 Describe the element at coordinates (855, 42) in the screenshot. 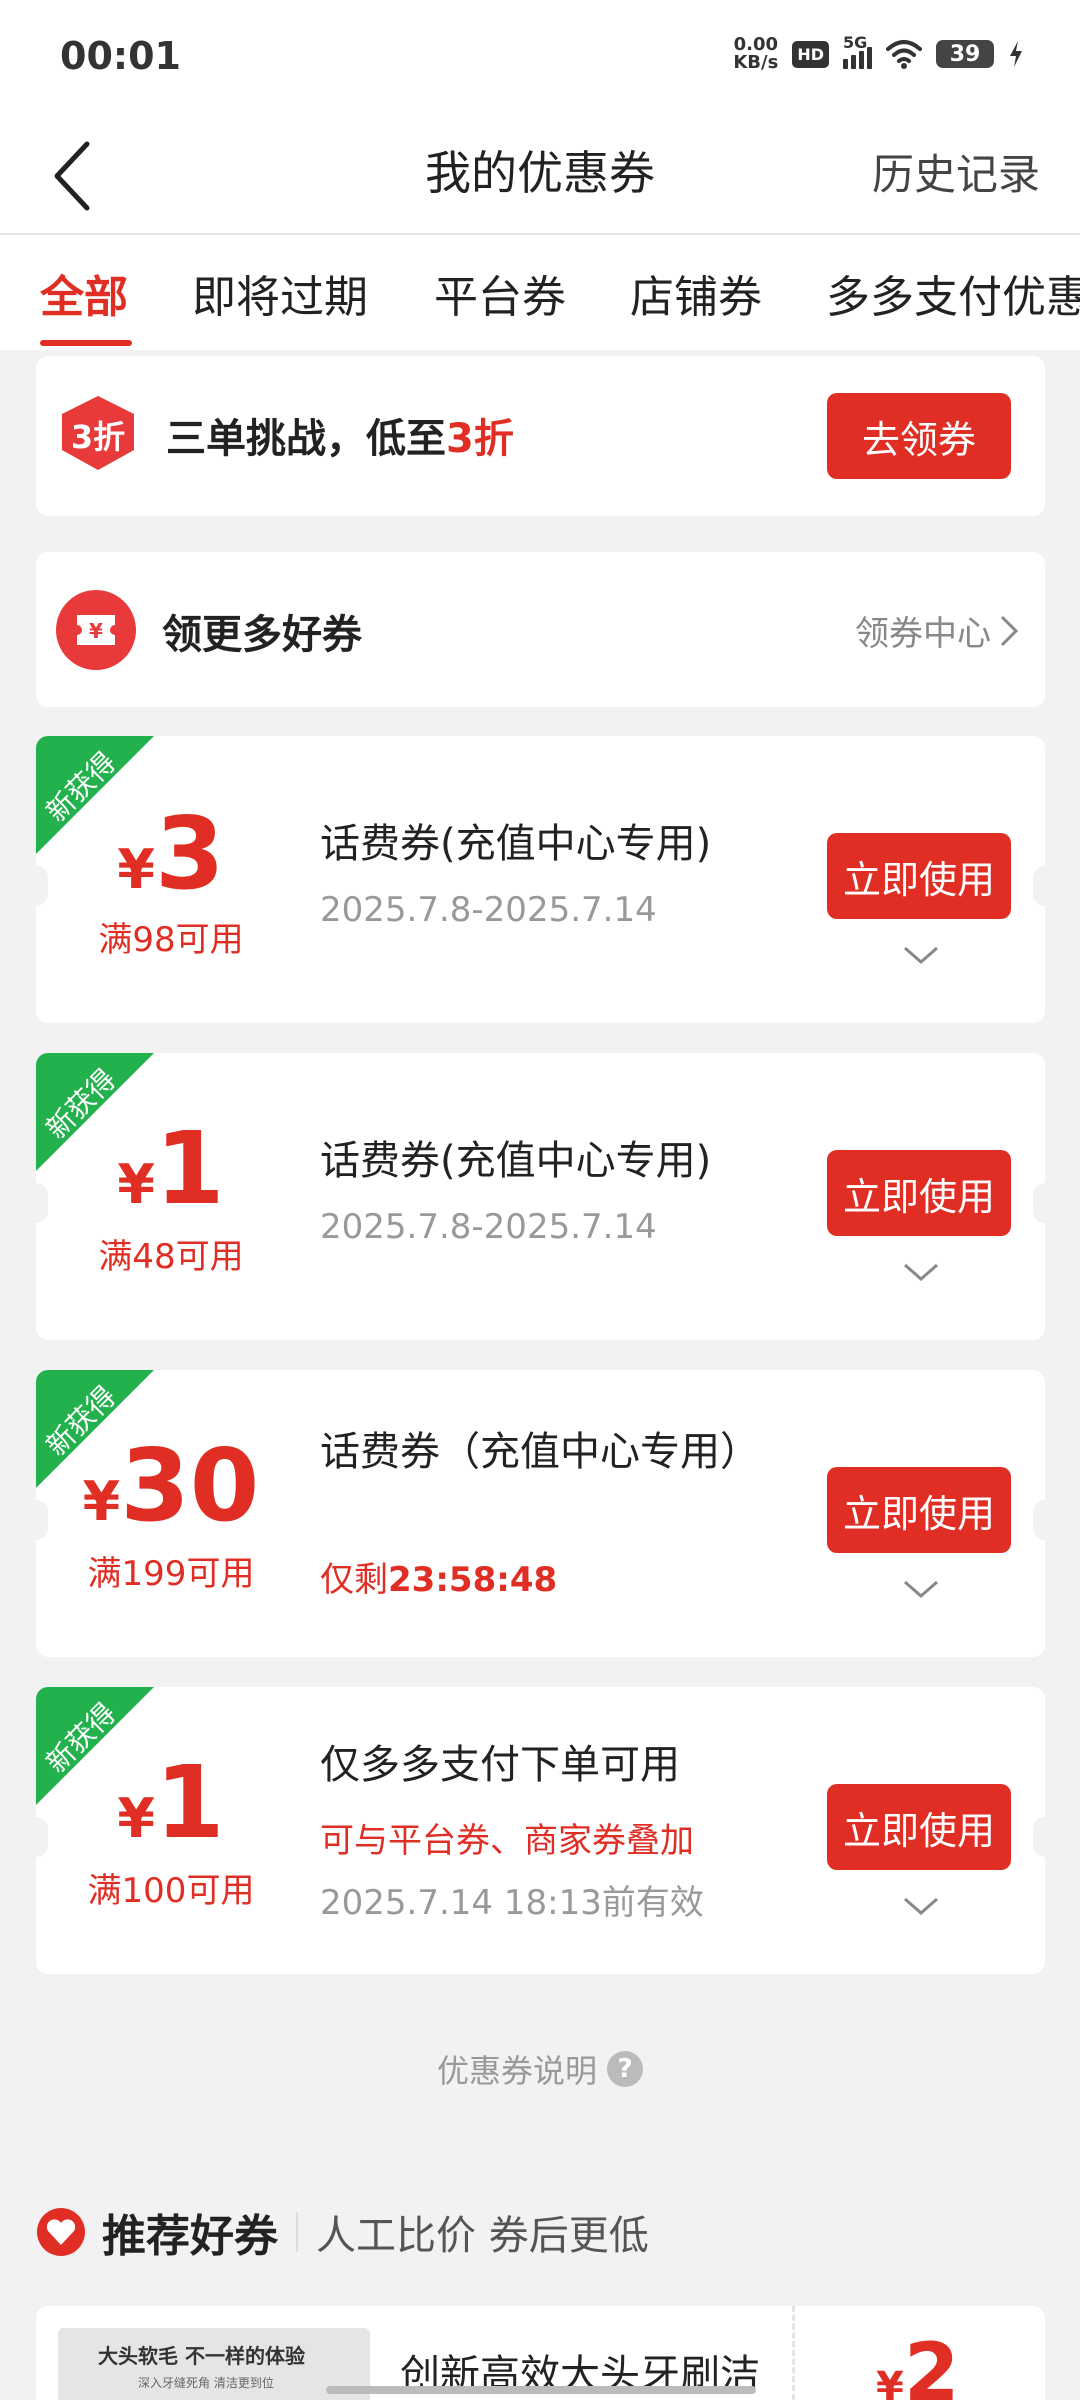

I see `signal-label: 5G` at that location.